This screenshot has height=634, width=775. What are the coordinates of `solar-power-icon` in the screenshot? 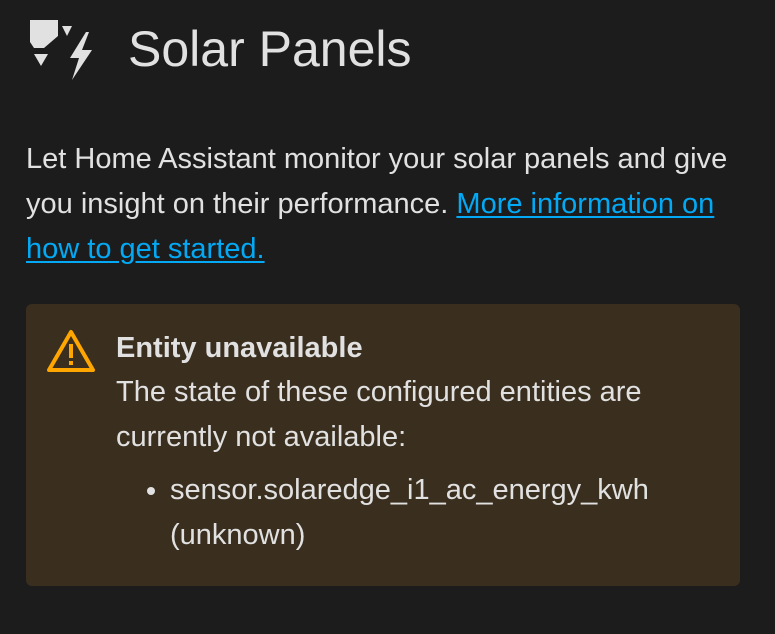 It's located at (62, 49).